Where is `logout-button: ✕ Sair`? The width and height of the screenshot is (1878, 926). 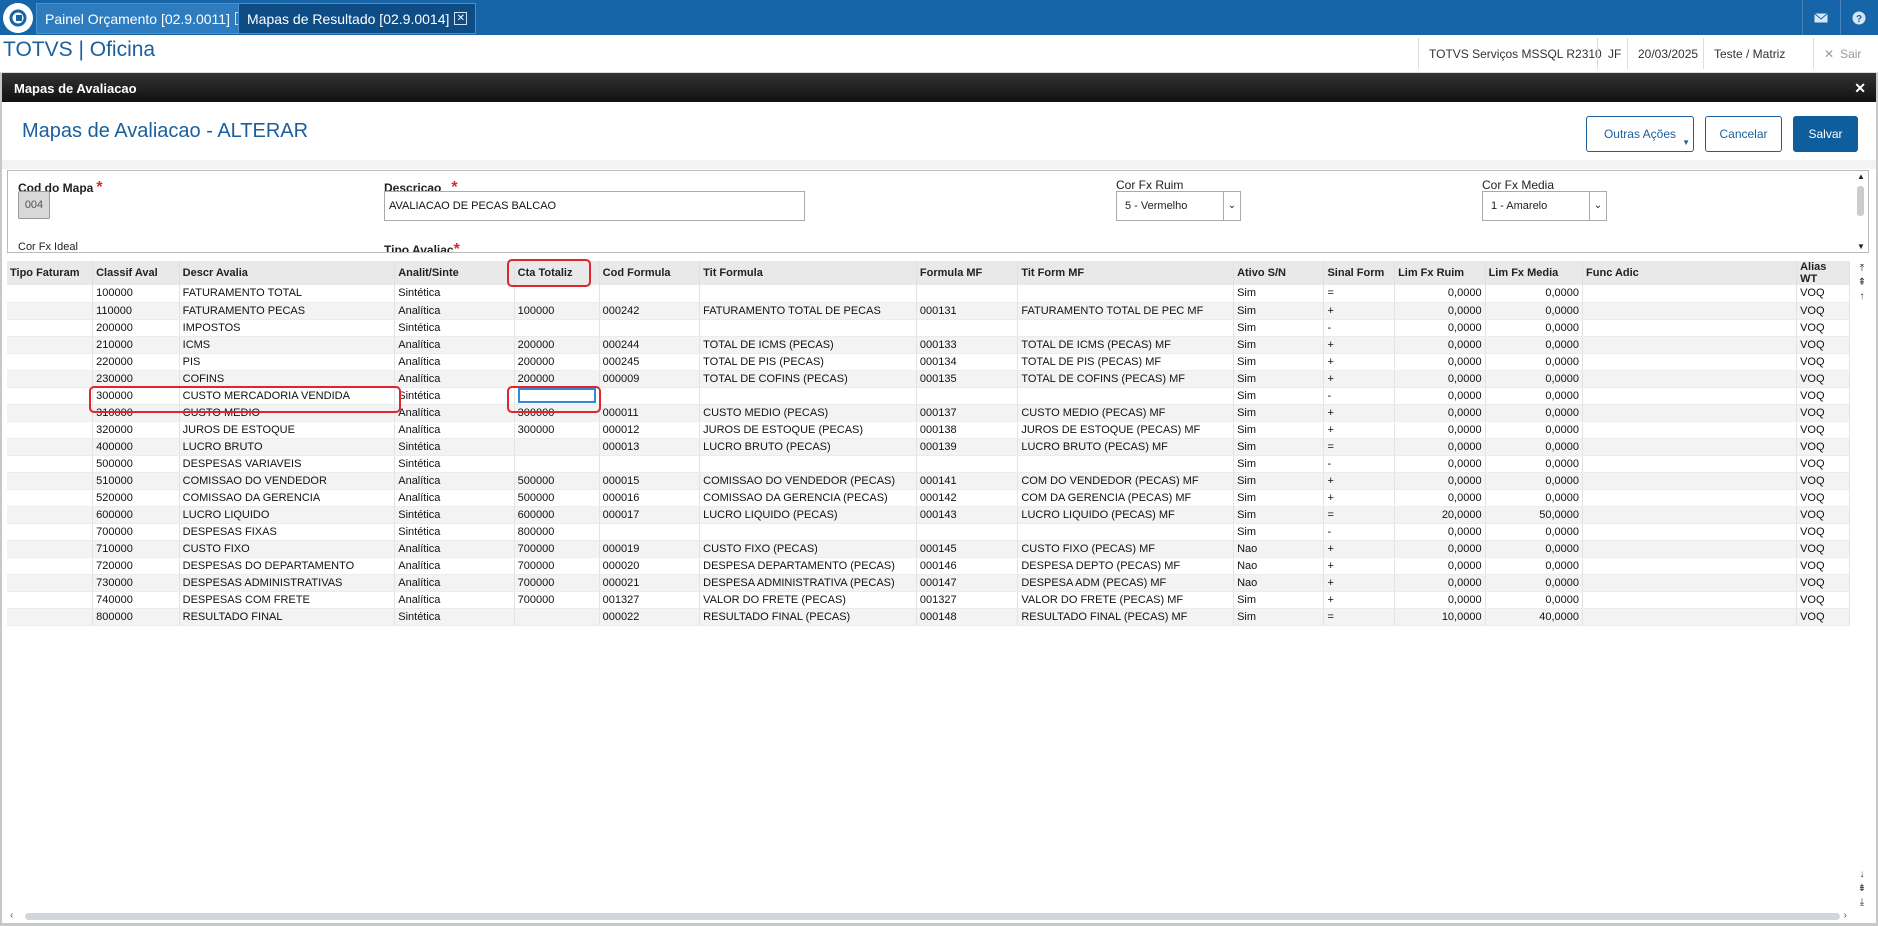
logout-button: ✕ Sair is located at coordinates (1845, 53).